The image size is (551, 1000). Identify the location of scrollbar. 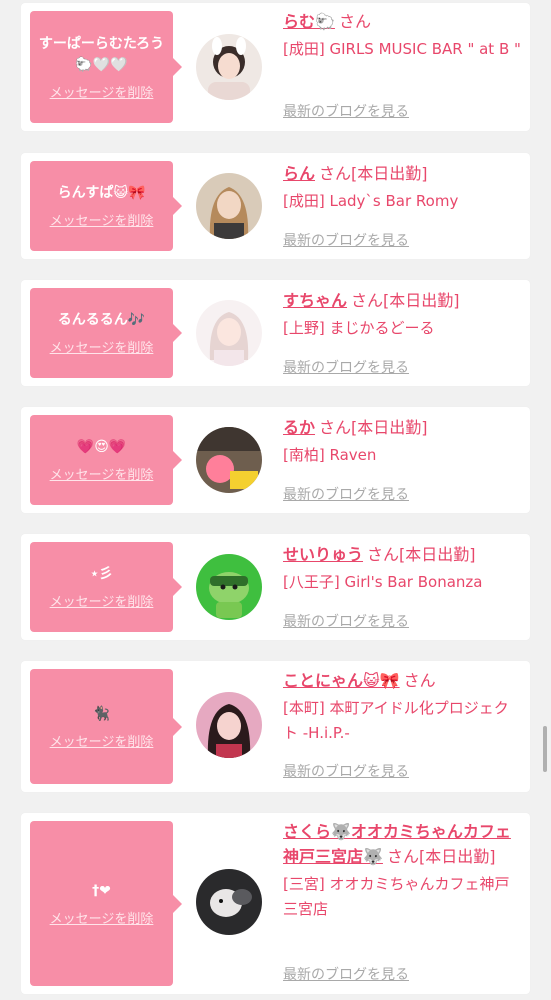
(545, 749).